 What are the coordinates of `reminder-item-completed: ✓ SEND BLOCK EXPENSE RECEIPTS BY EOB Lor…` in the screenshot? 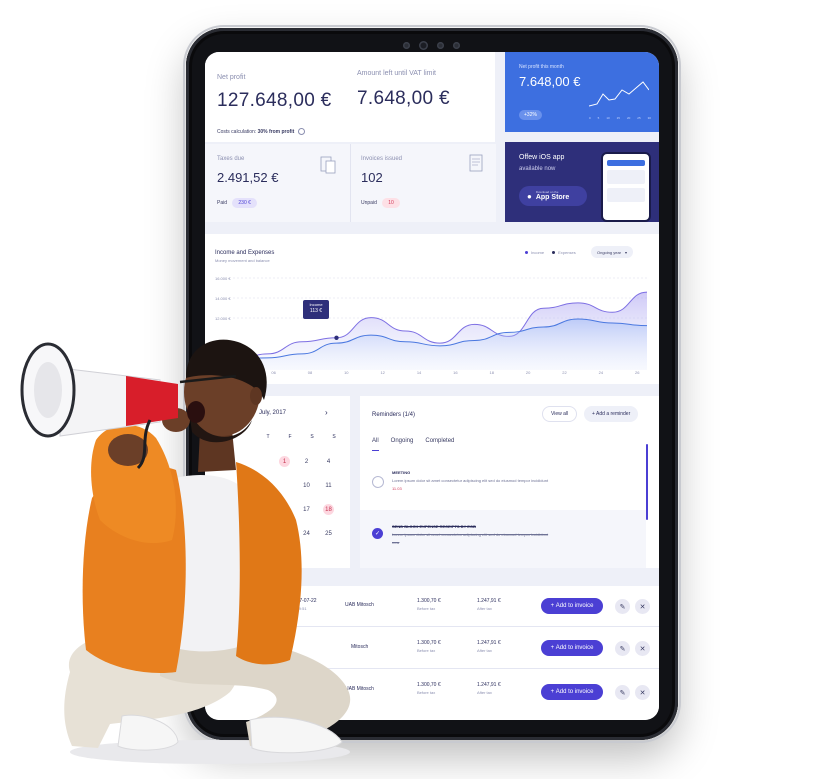 It's located at (503, 539).